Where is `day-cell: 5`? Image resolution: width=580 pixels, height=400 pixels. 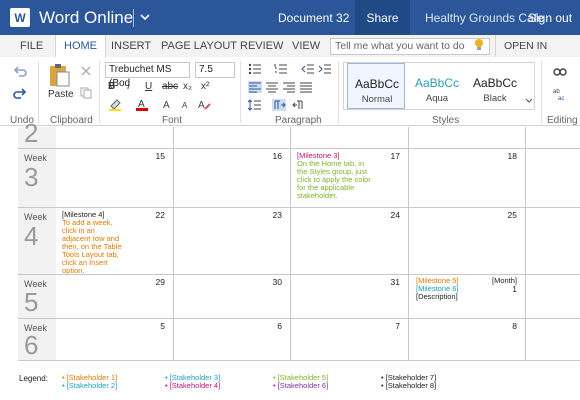
day-cell: 5 is located at coordinates (115, 340).